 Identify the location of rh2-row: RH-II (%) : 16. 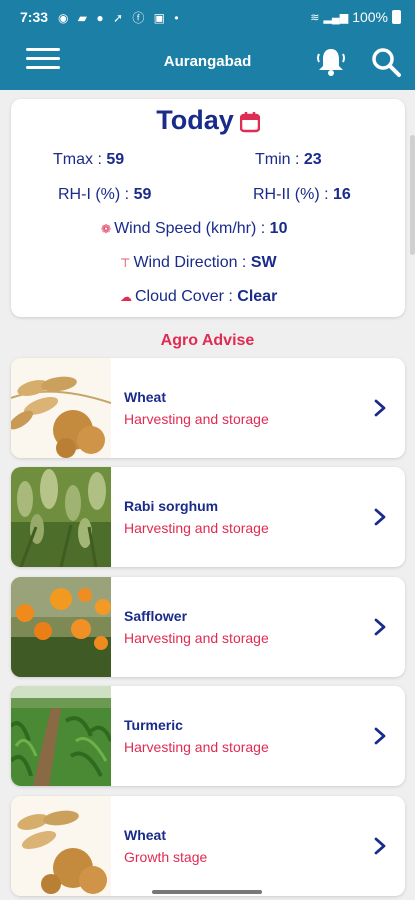
(302, 195).